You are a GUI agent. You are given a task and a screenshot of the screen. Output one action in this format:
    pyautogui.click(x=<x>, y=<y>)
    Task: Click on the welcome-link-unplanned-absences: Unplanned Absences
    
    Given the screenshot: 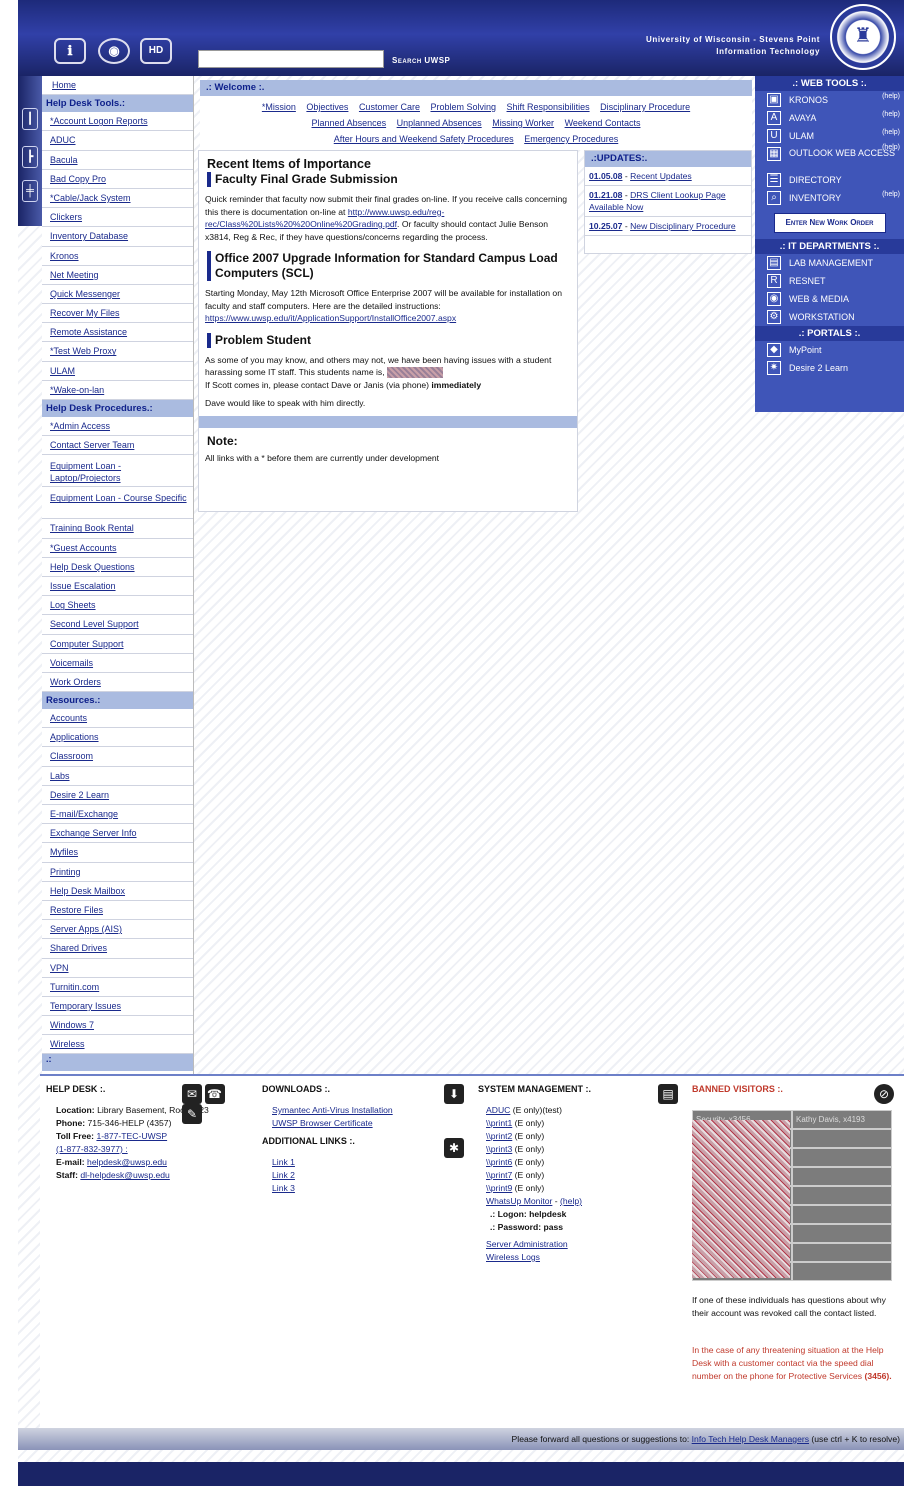 What is the action you would take?
    pyautogui.click(x=439, y=123)
    